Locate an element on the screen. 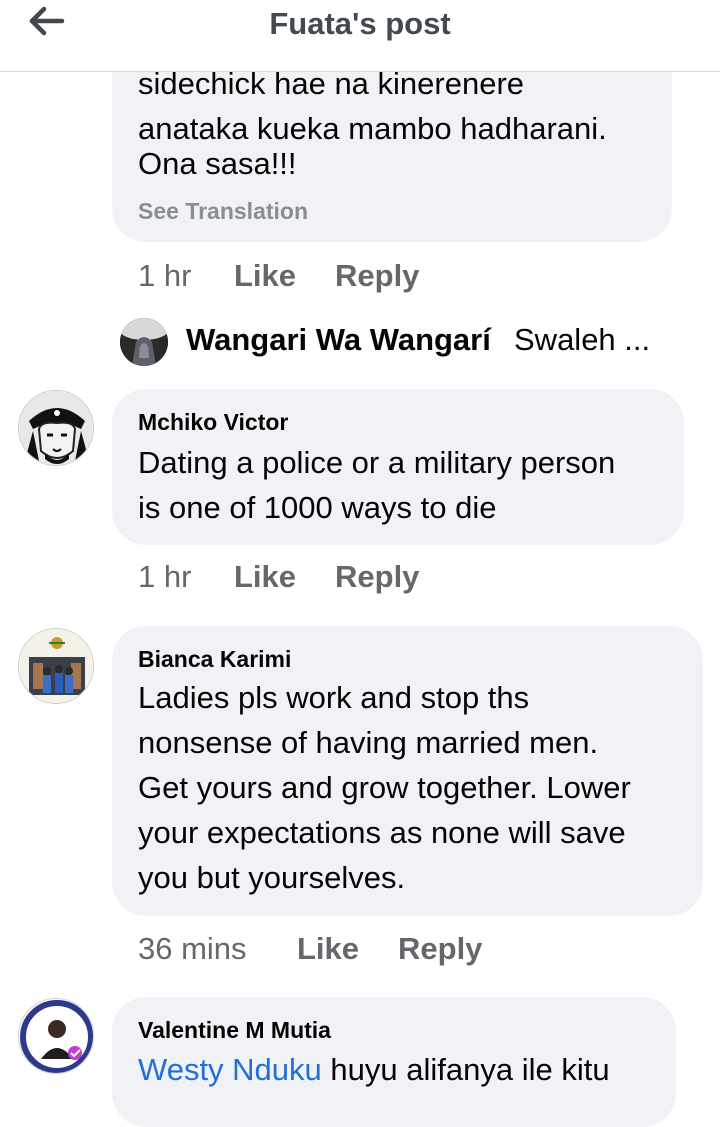 This screenshot has height=1127, width=720. comment-text-line: Westy Nduku huyu alifanya ile kitu is located at coordinates (374, 1069).